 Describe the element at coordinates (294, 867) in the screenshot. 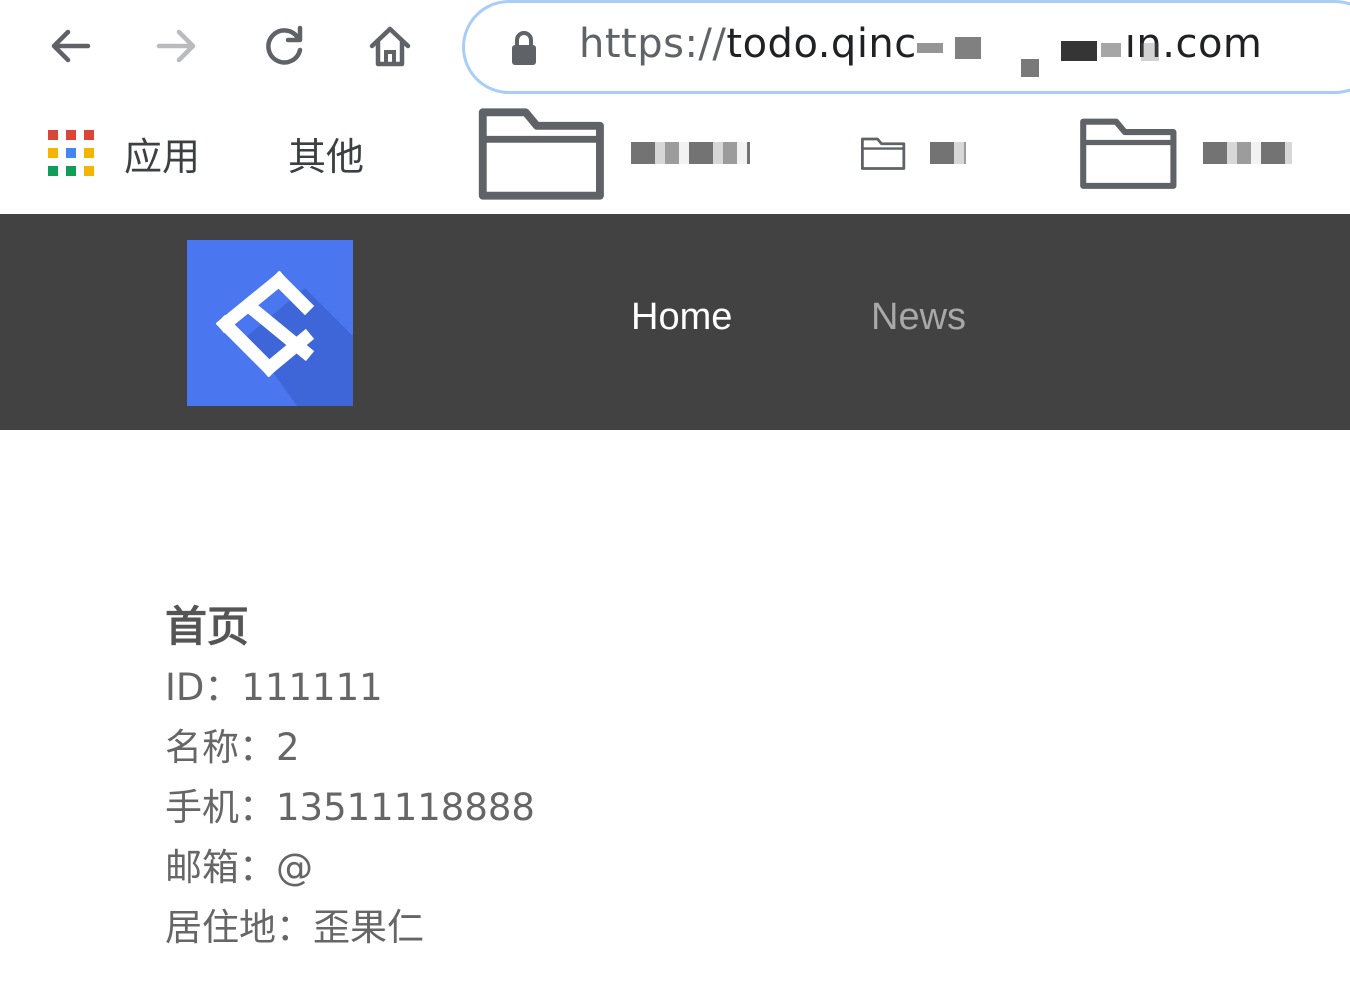

I see `field-value: @` at that location.